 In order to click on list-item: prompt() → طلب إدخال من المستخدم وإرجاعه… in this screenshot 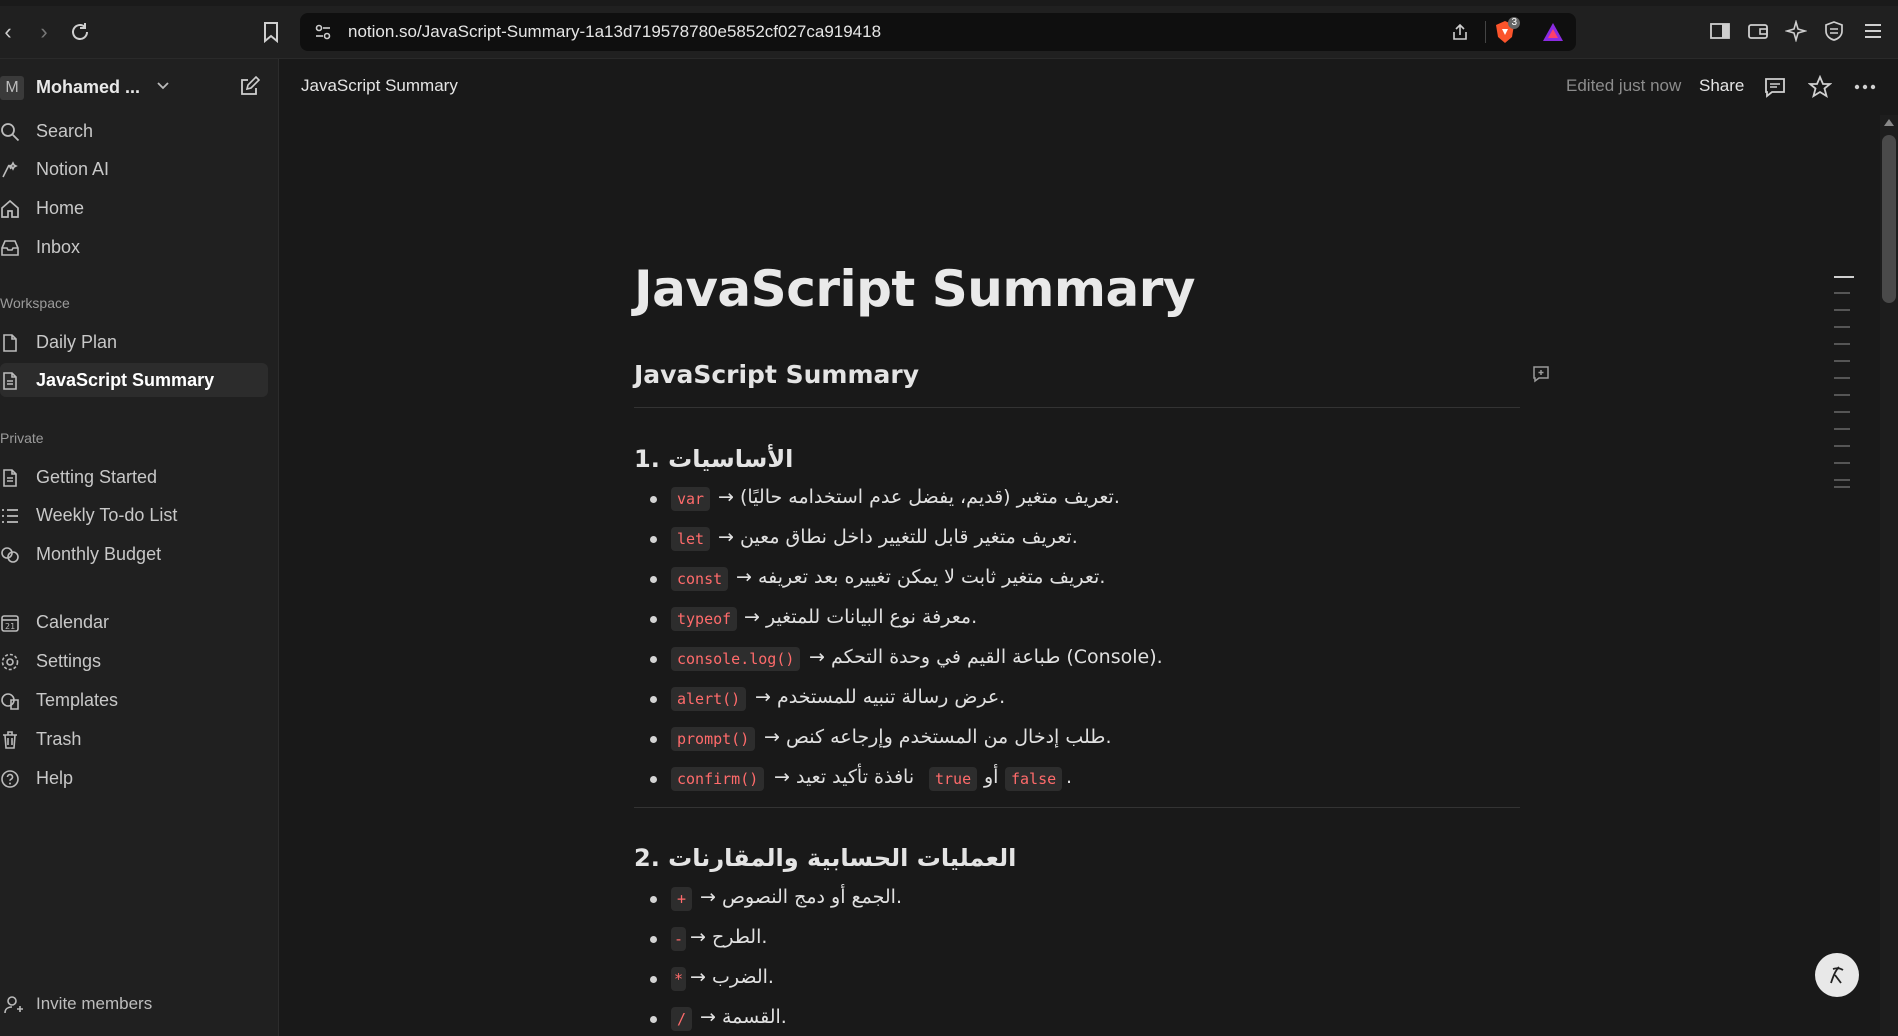, I will do `click(1074, 739)`.